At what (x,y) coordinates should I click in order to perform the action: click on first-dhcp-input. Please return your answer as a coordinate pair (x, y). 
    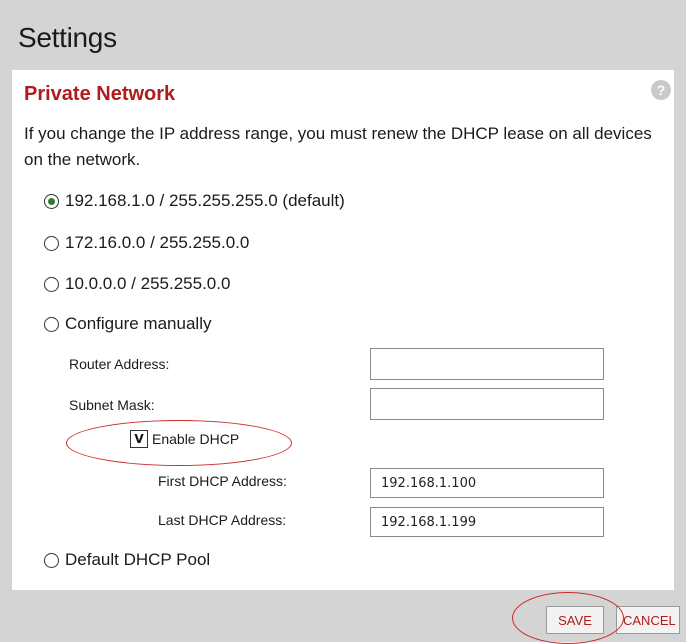
    Looking at the image, I should click on (487, 483).